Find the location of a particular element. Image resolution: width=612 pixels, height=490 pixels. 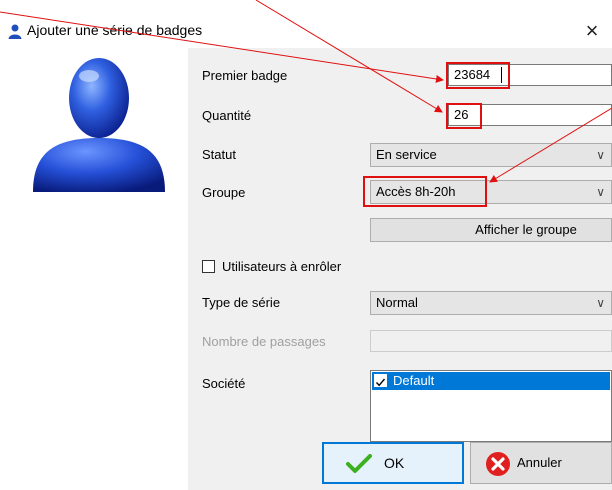

type-serie-label: Type de série is located at coordinates (241, 302).